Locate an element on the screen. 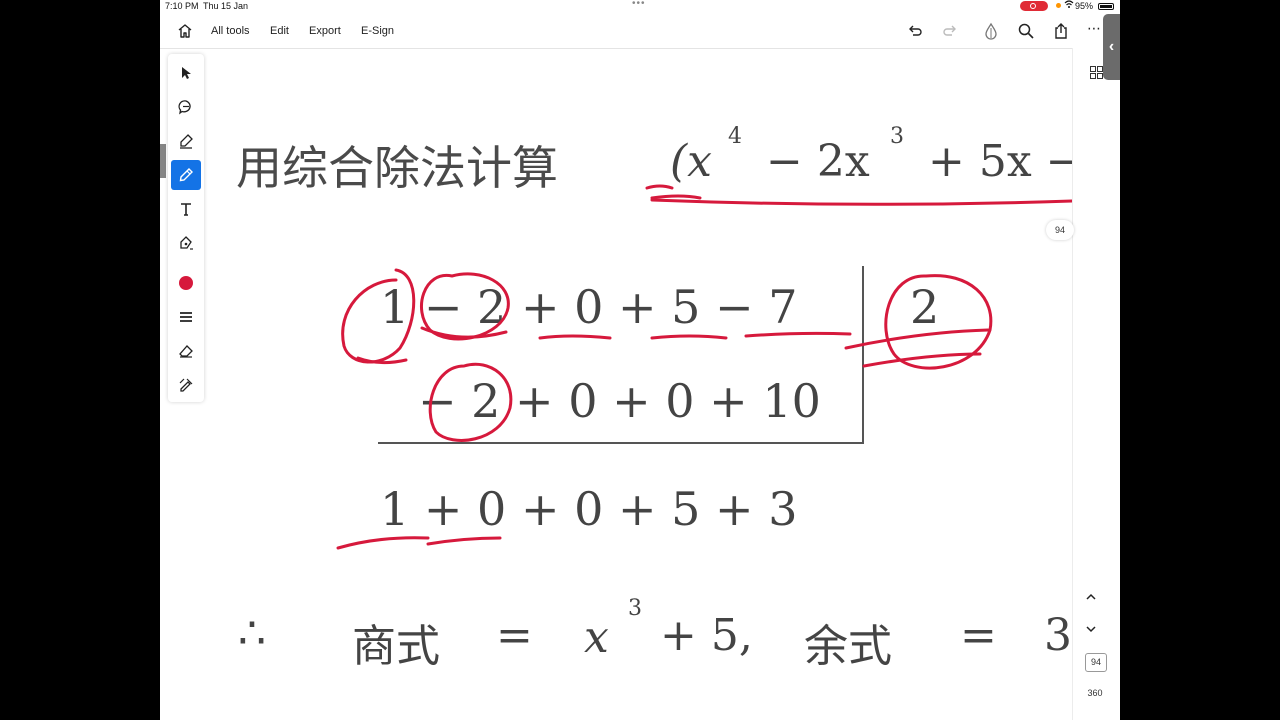 The image size is (1280, 720). highlight-tool-button is located at coordinates (186, 141).